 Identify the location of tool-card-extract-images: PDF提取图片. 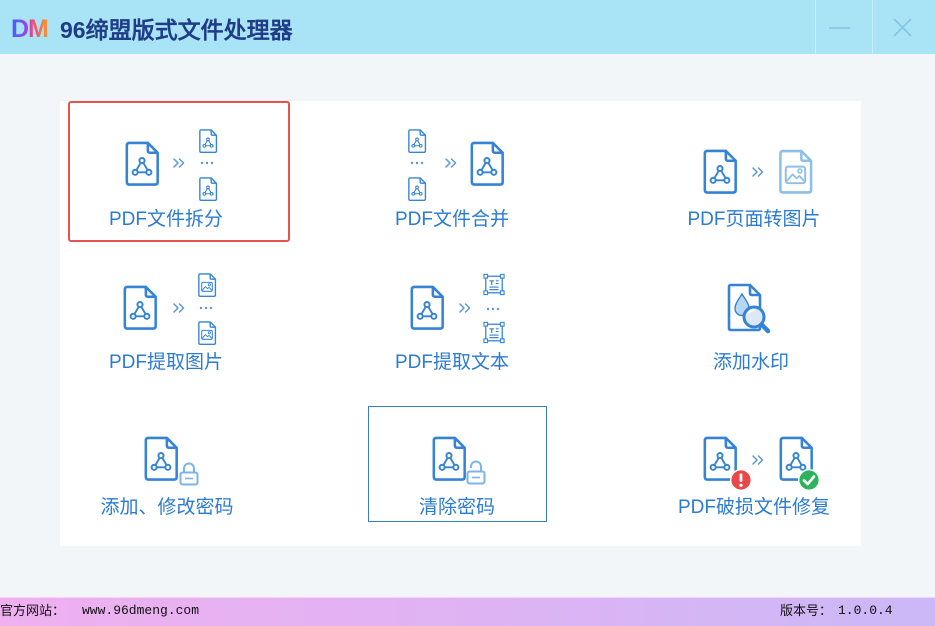
(166, 319).